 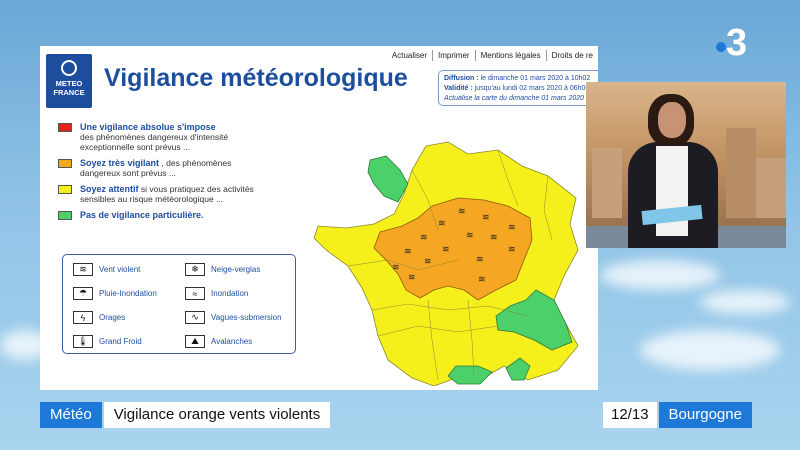 What do you see at coordinates (65, 127) in the screenshot?
I see `legend-swatch-red` at bounding box center [65, 127].